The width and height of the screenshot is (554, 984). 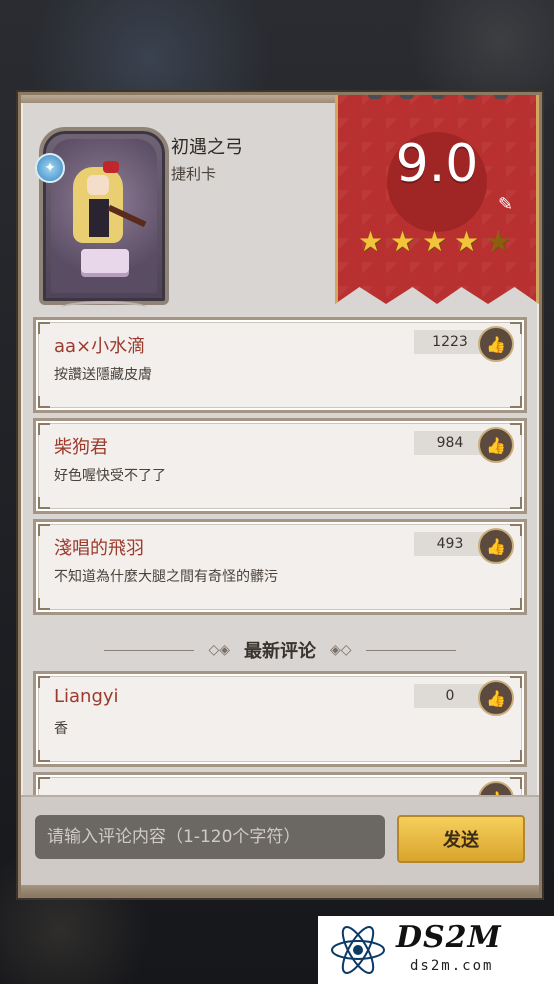 What do you see at coordinates (99, 548) in the screenshot?
I see `comment-user: 淺唱的飛羽` at bounding box center [99, 548].